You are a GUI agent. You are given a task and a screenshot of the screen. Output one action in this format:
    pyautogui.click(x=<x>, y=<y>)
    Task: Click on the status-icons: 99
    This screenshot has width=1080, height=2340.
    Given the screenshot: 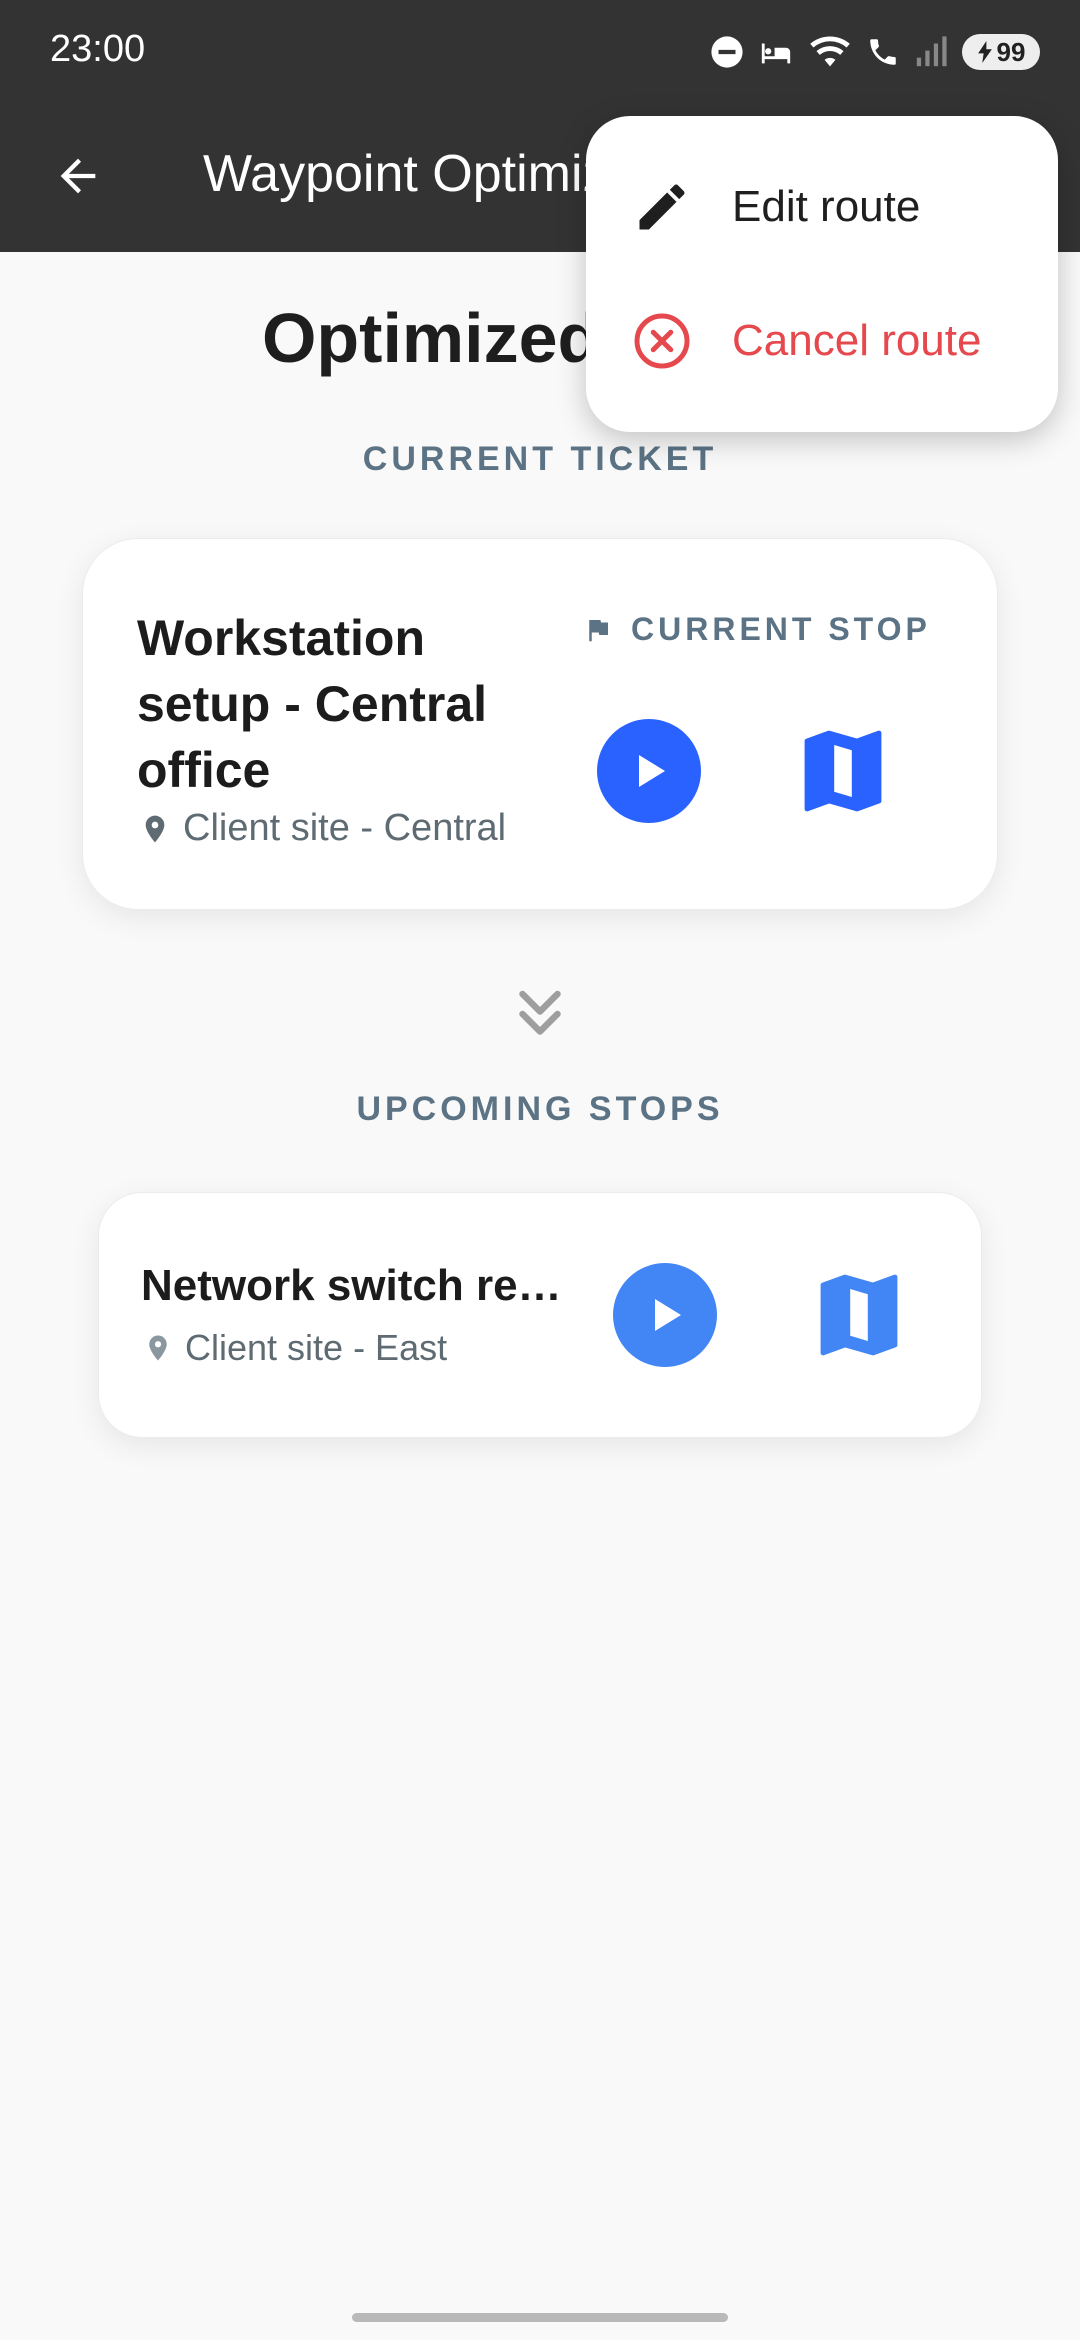 What is the action you would take?
    pyautogui.click(x=875, y=52)
    